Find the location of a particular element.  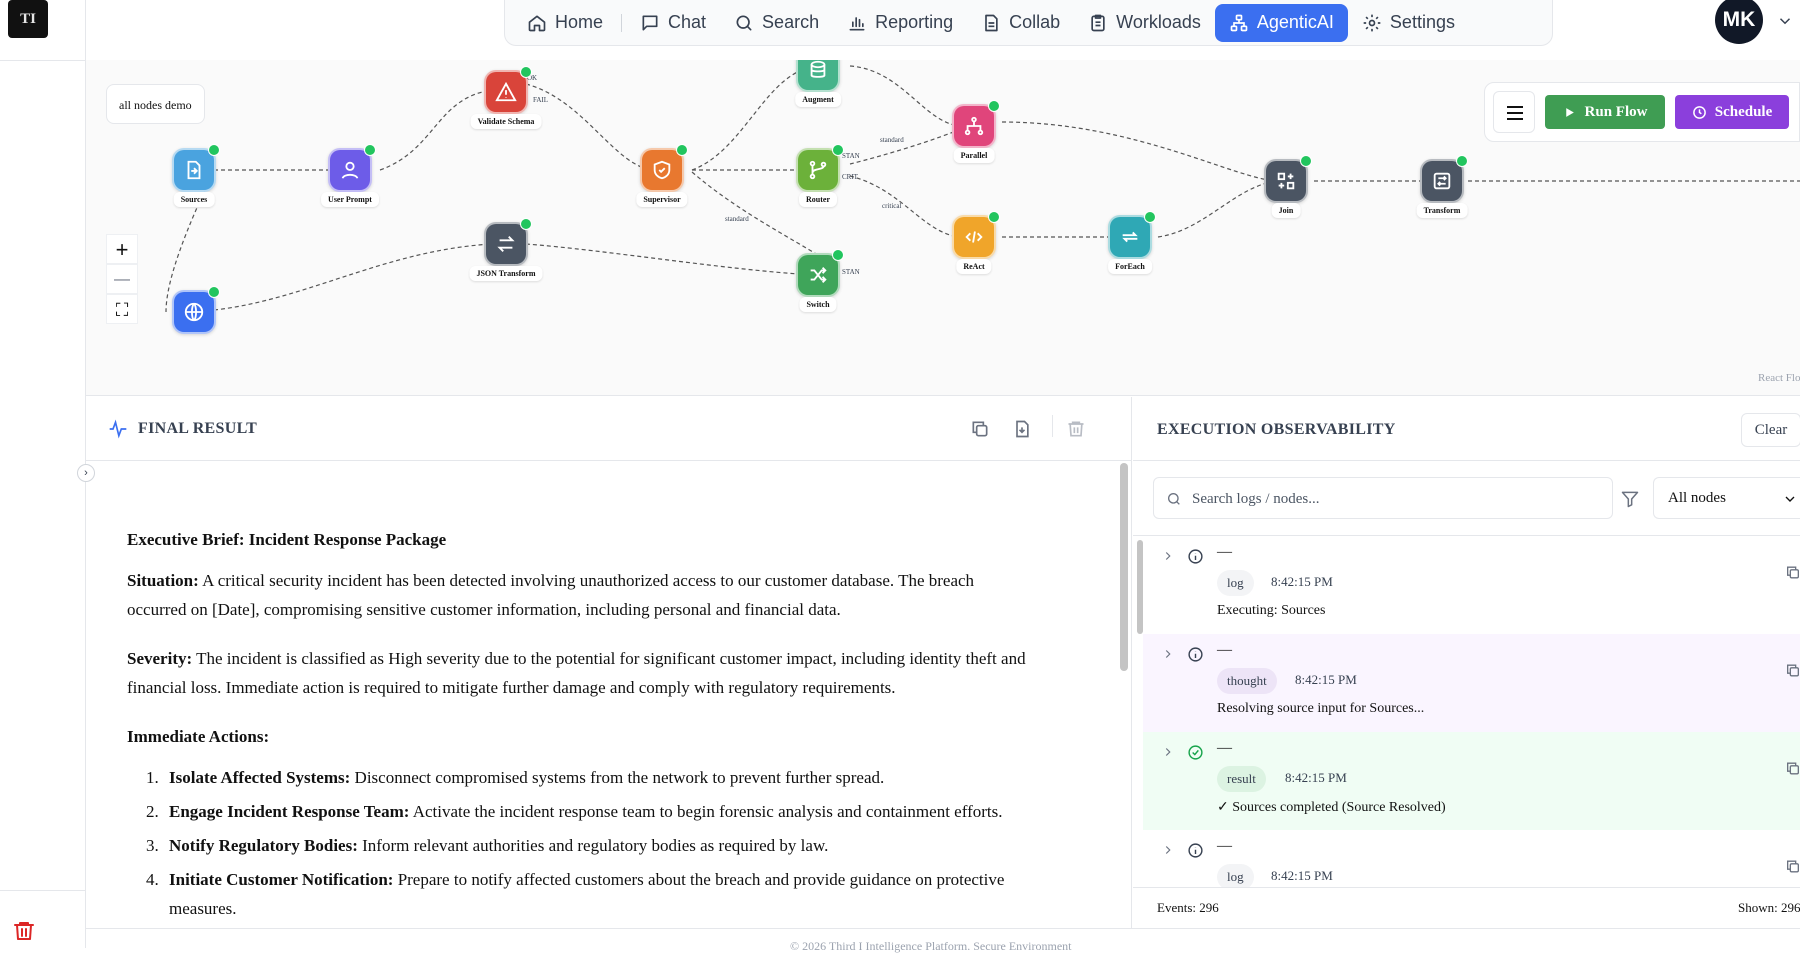

nav-search: Search is located at coordinates (776, 23).